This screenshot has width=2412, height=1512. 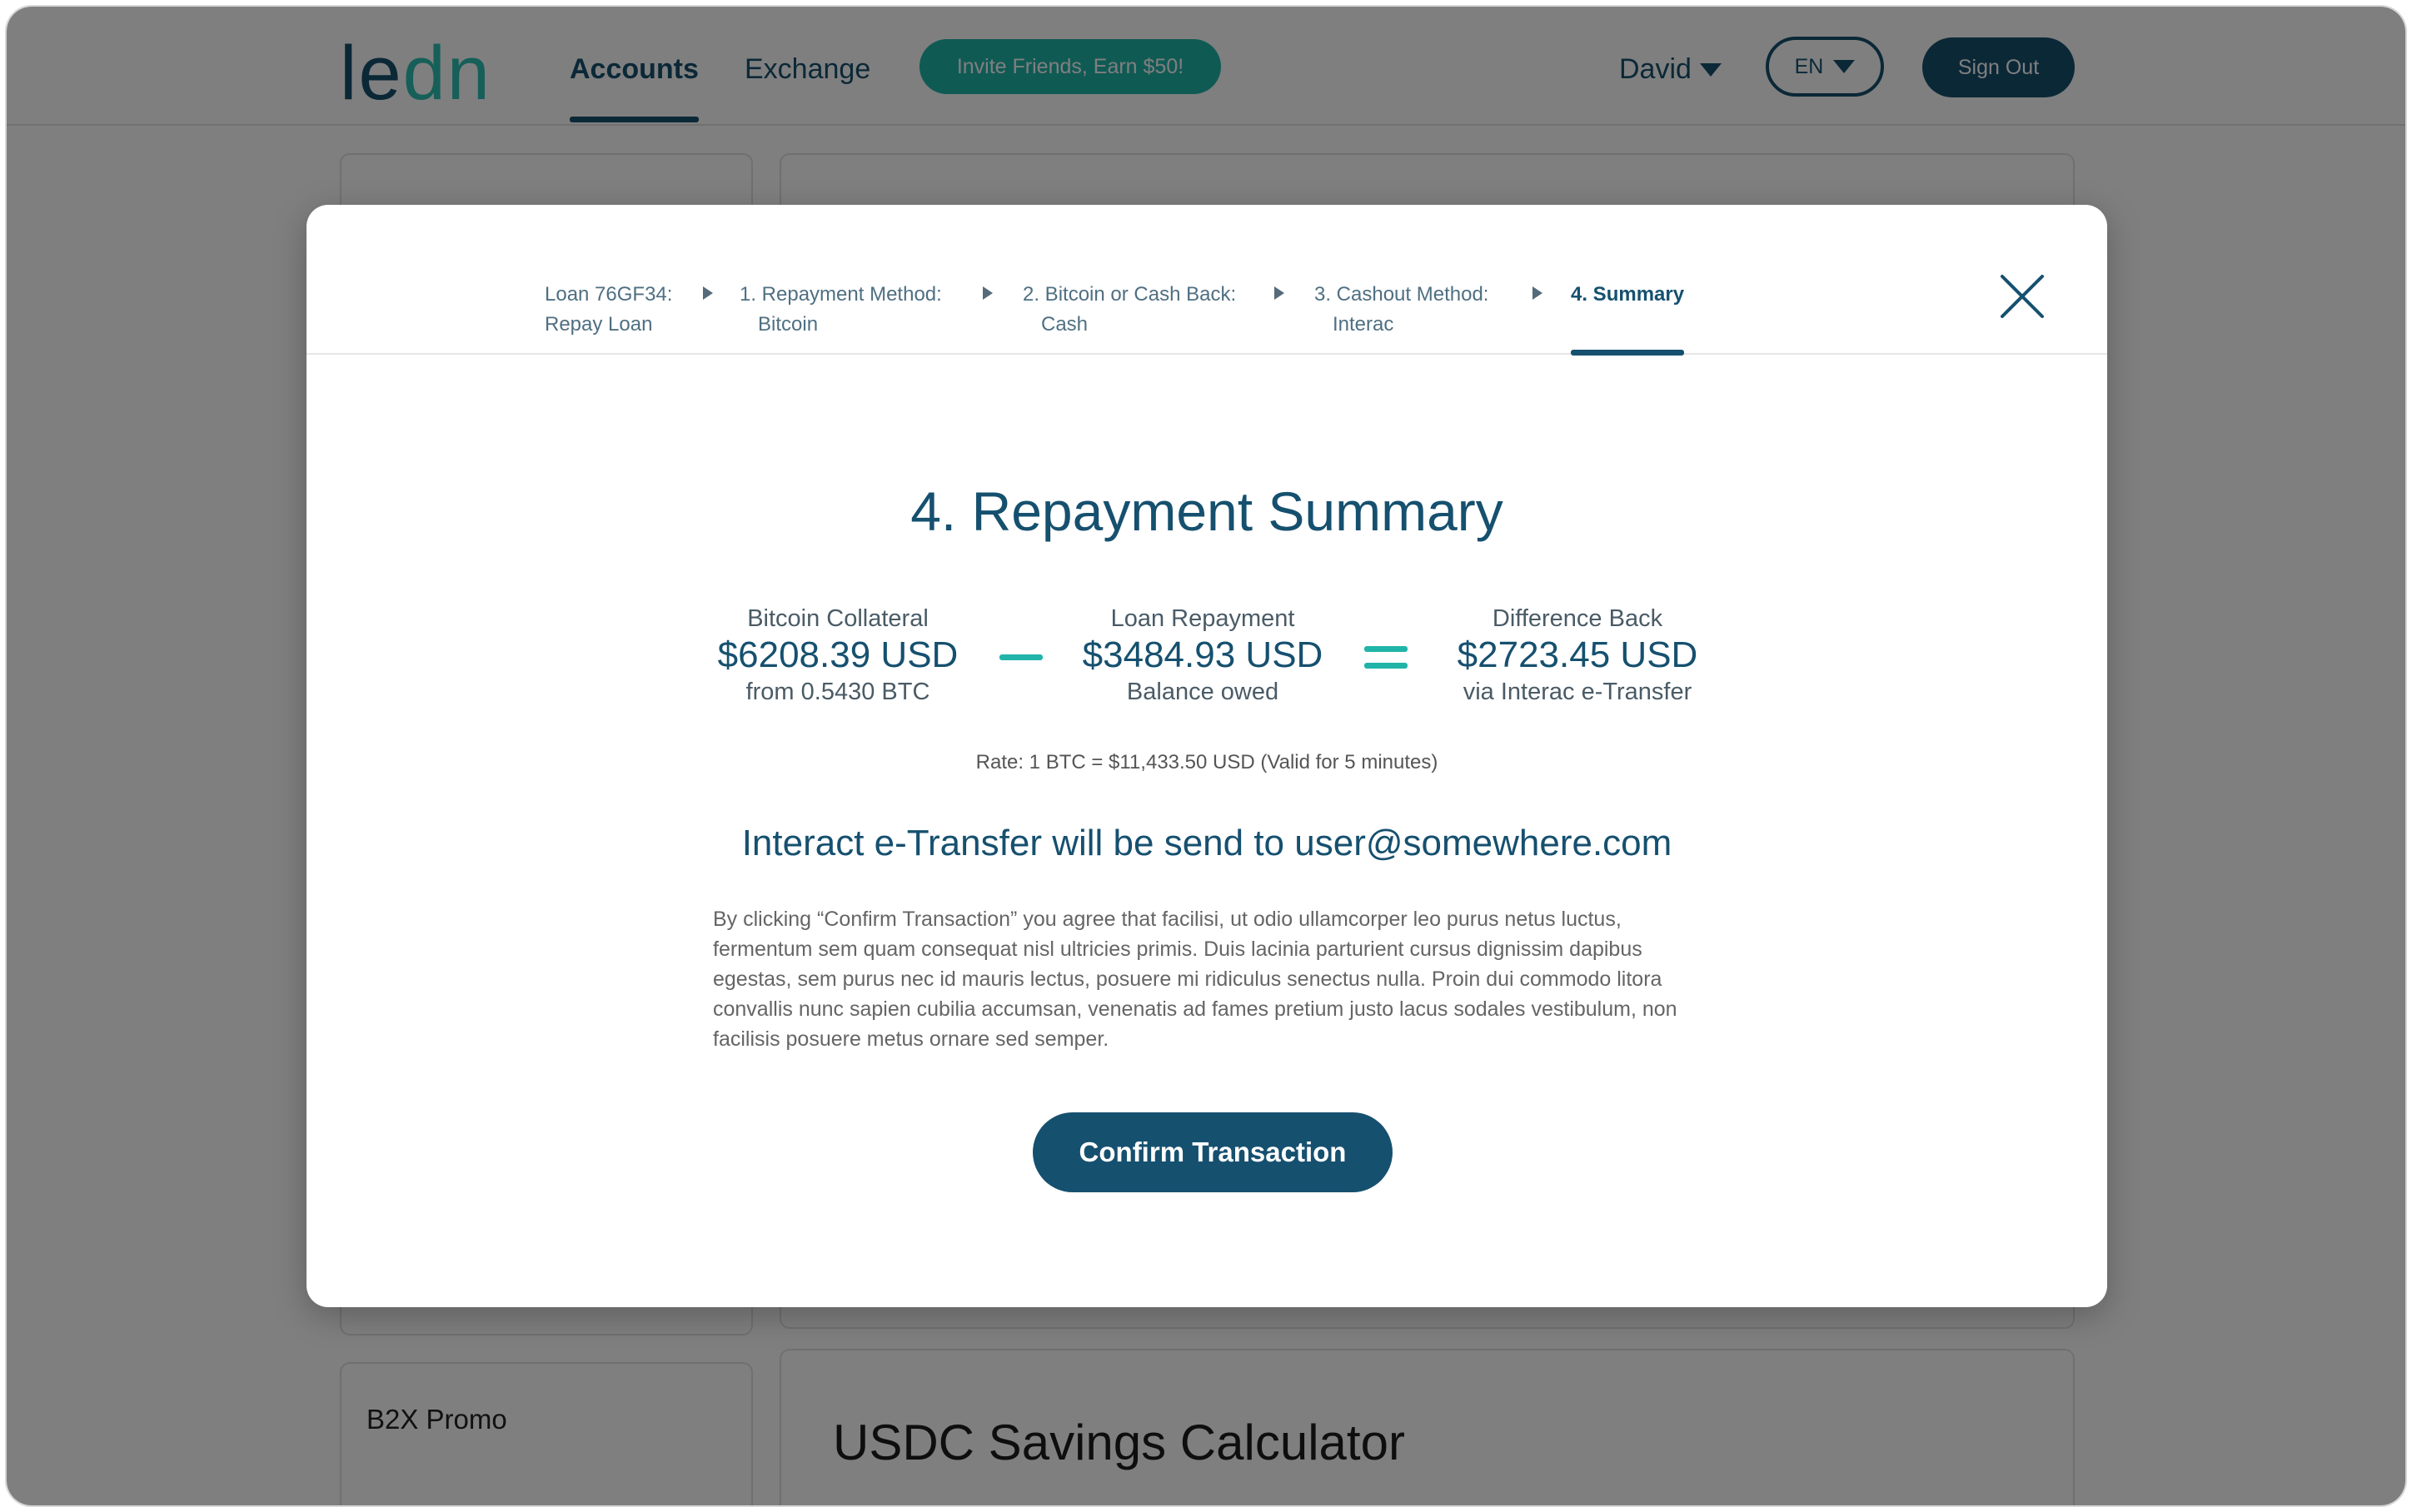 I want to click on step-label: 3. Cashout Method:, so click(x=1402, y=295).